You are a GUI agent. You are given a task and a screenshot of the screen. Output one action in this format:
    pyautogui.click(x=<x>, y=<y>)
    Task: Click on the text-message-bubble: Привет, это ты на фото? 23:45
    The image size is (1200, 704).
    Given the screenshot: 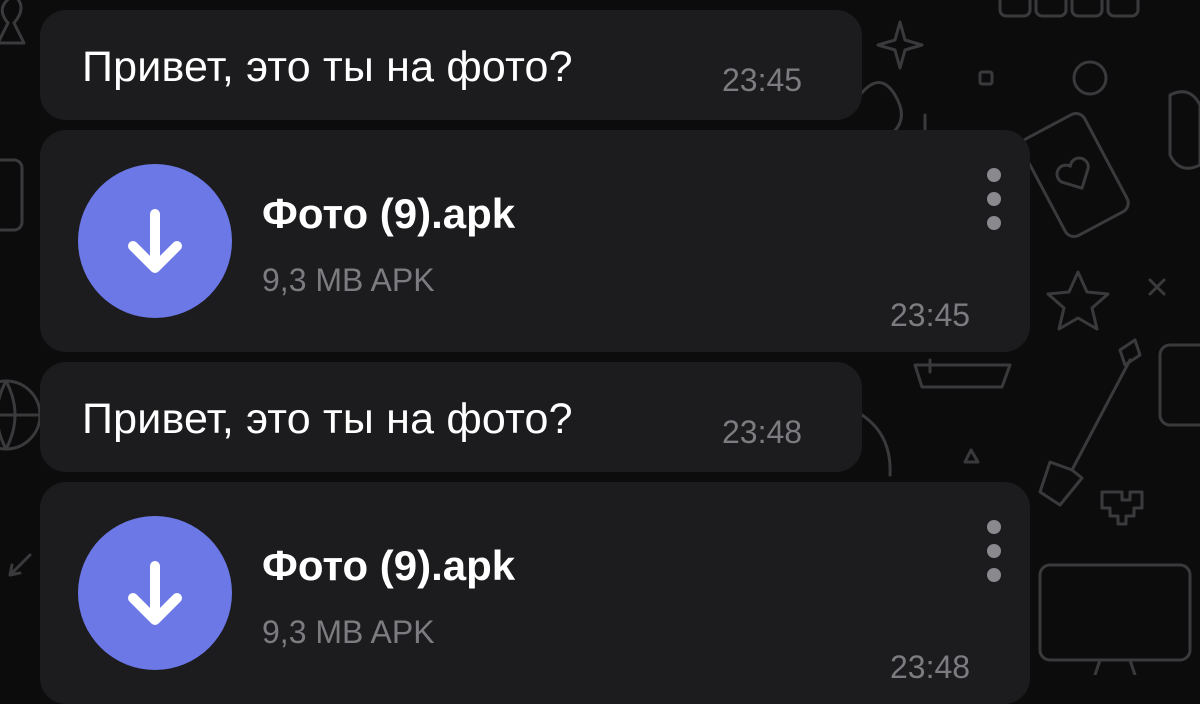 What is the action you would take?
    pyautogui.click(x=451, y=65)
    